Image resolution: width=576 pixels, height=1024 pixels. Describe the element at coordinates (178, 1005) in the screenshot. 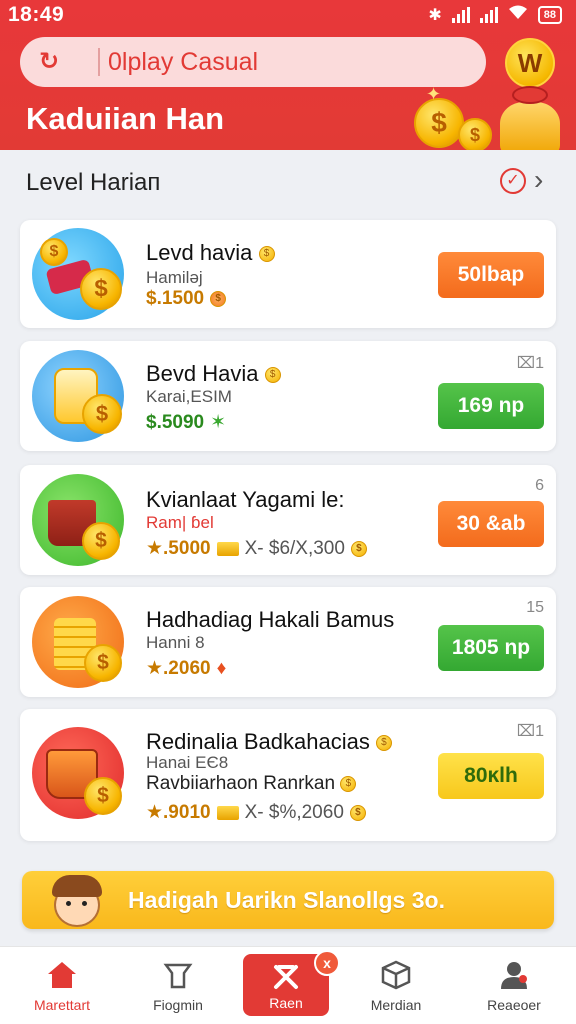

I see `nav-label: Fiogmin` at that location.